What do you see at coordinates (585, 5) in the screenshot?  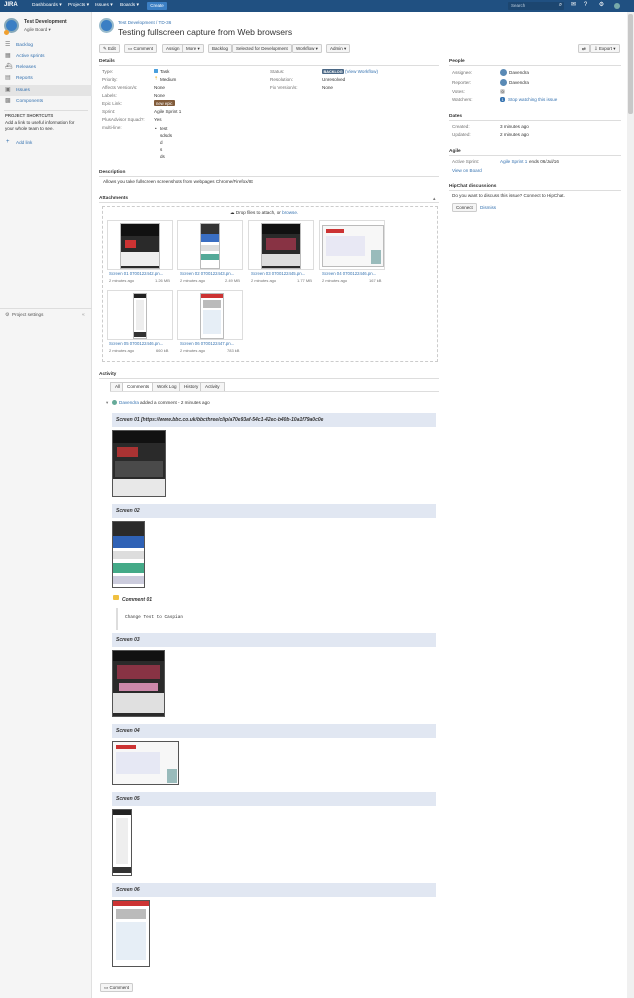 I see `help-icon: ?` at bounding box center [585, 5].